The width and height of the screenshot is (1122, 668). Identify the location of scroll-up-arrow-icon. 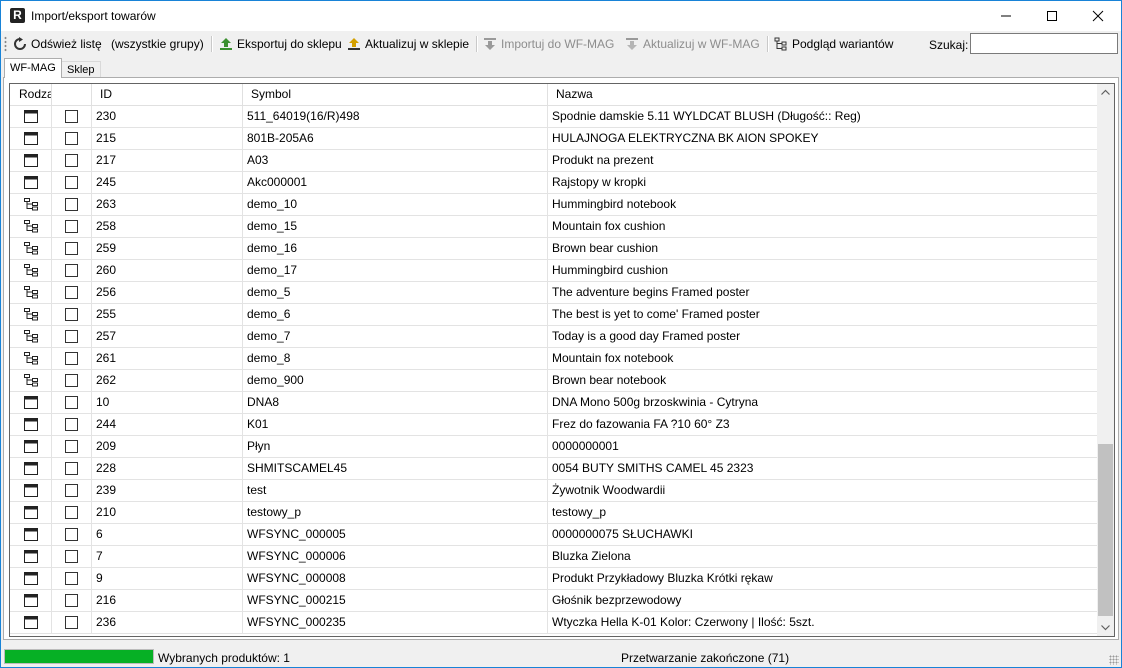
(1105, 92).